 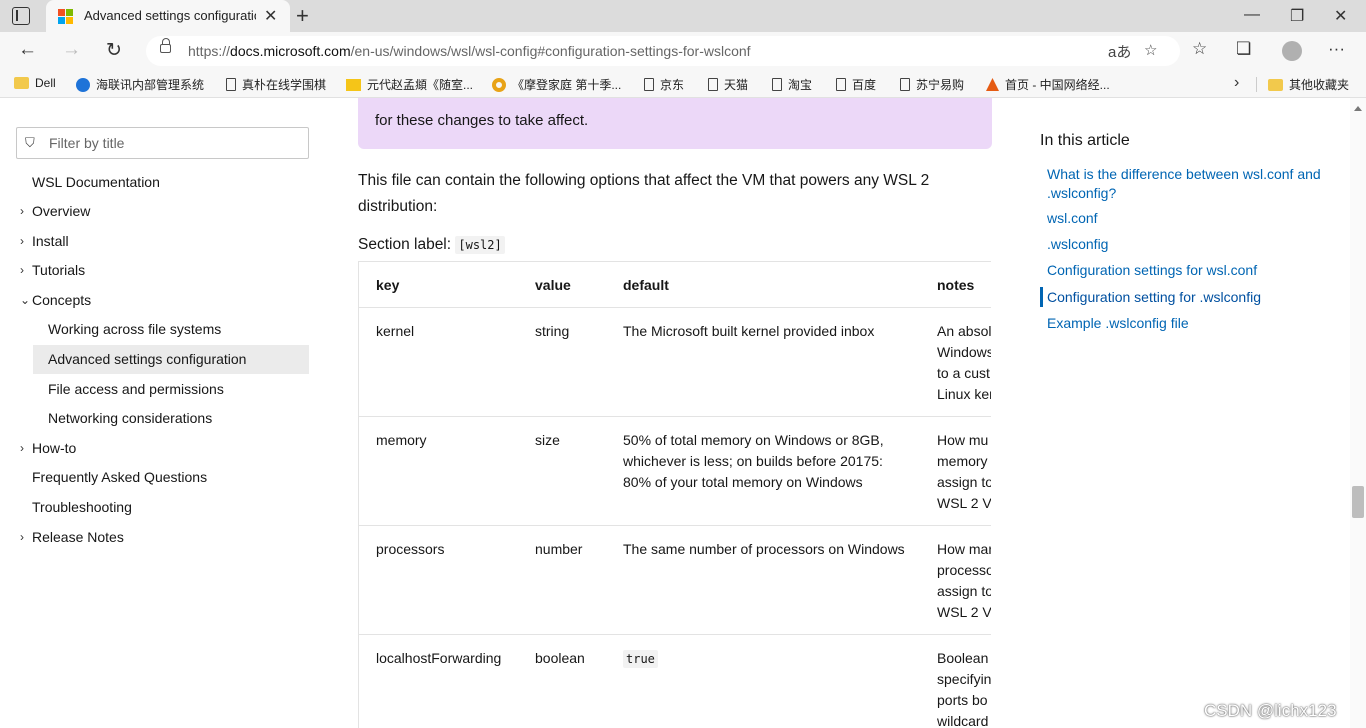 What do you see at coordinates (136, 389) in the screenshot?
I see `sidebar-item-file-access: File access and permissions` at bounding box center [136, 389].